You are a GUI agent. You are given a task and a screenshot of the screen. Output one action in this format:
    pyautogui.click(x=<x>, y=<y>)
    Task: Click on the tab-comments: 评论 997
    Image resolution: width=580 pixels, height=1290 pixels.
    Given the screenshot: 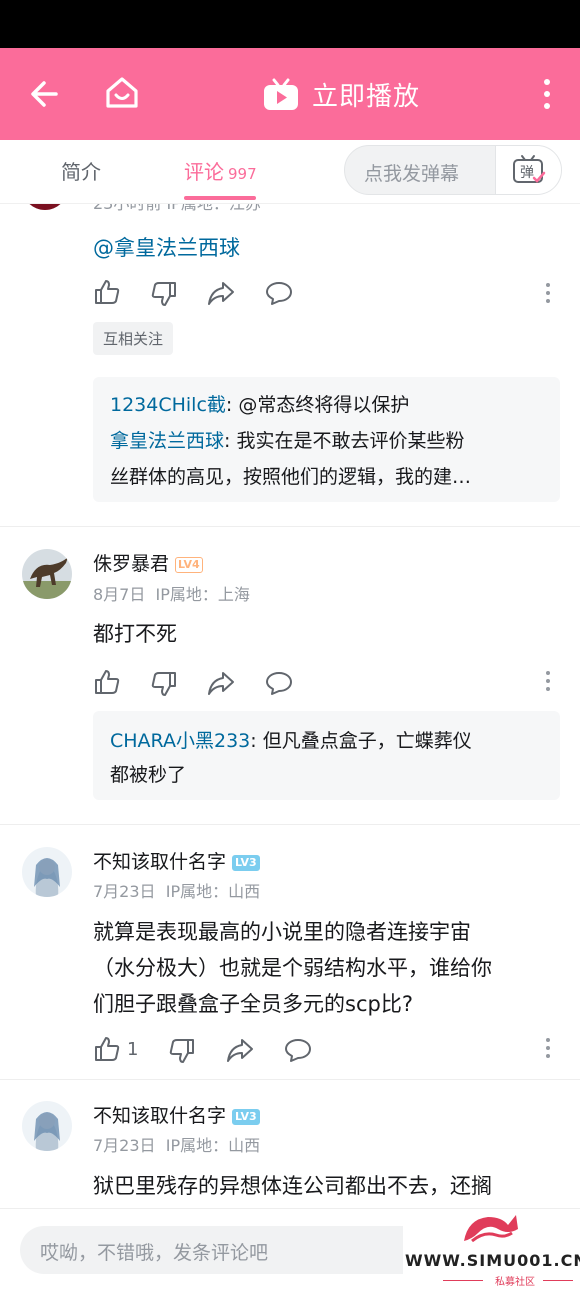 What is the action you would take?
    pyautogui.click(x=220, y=170)
    